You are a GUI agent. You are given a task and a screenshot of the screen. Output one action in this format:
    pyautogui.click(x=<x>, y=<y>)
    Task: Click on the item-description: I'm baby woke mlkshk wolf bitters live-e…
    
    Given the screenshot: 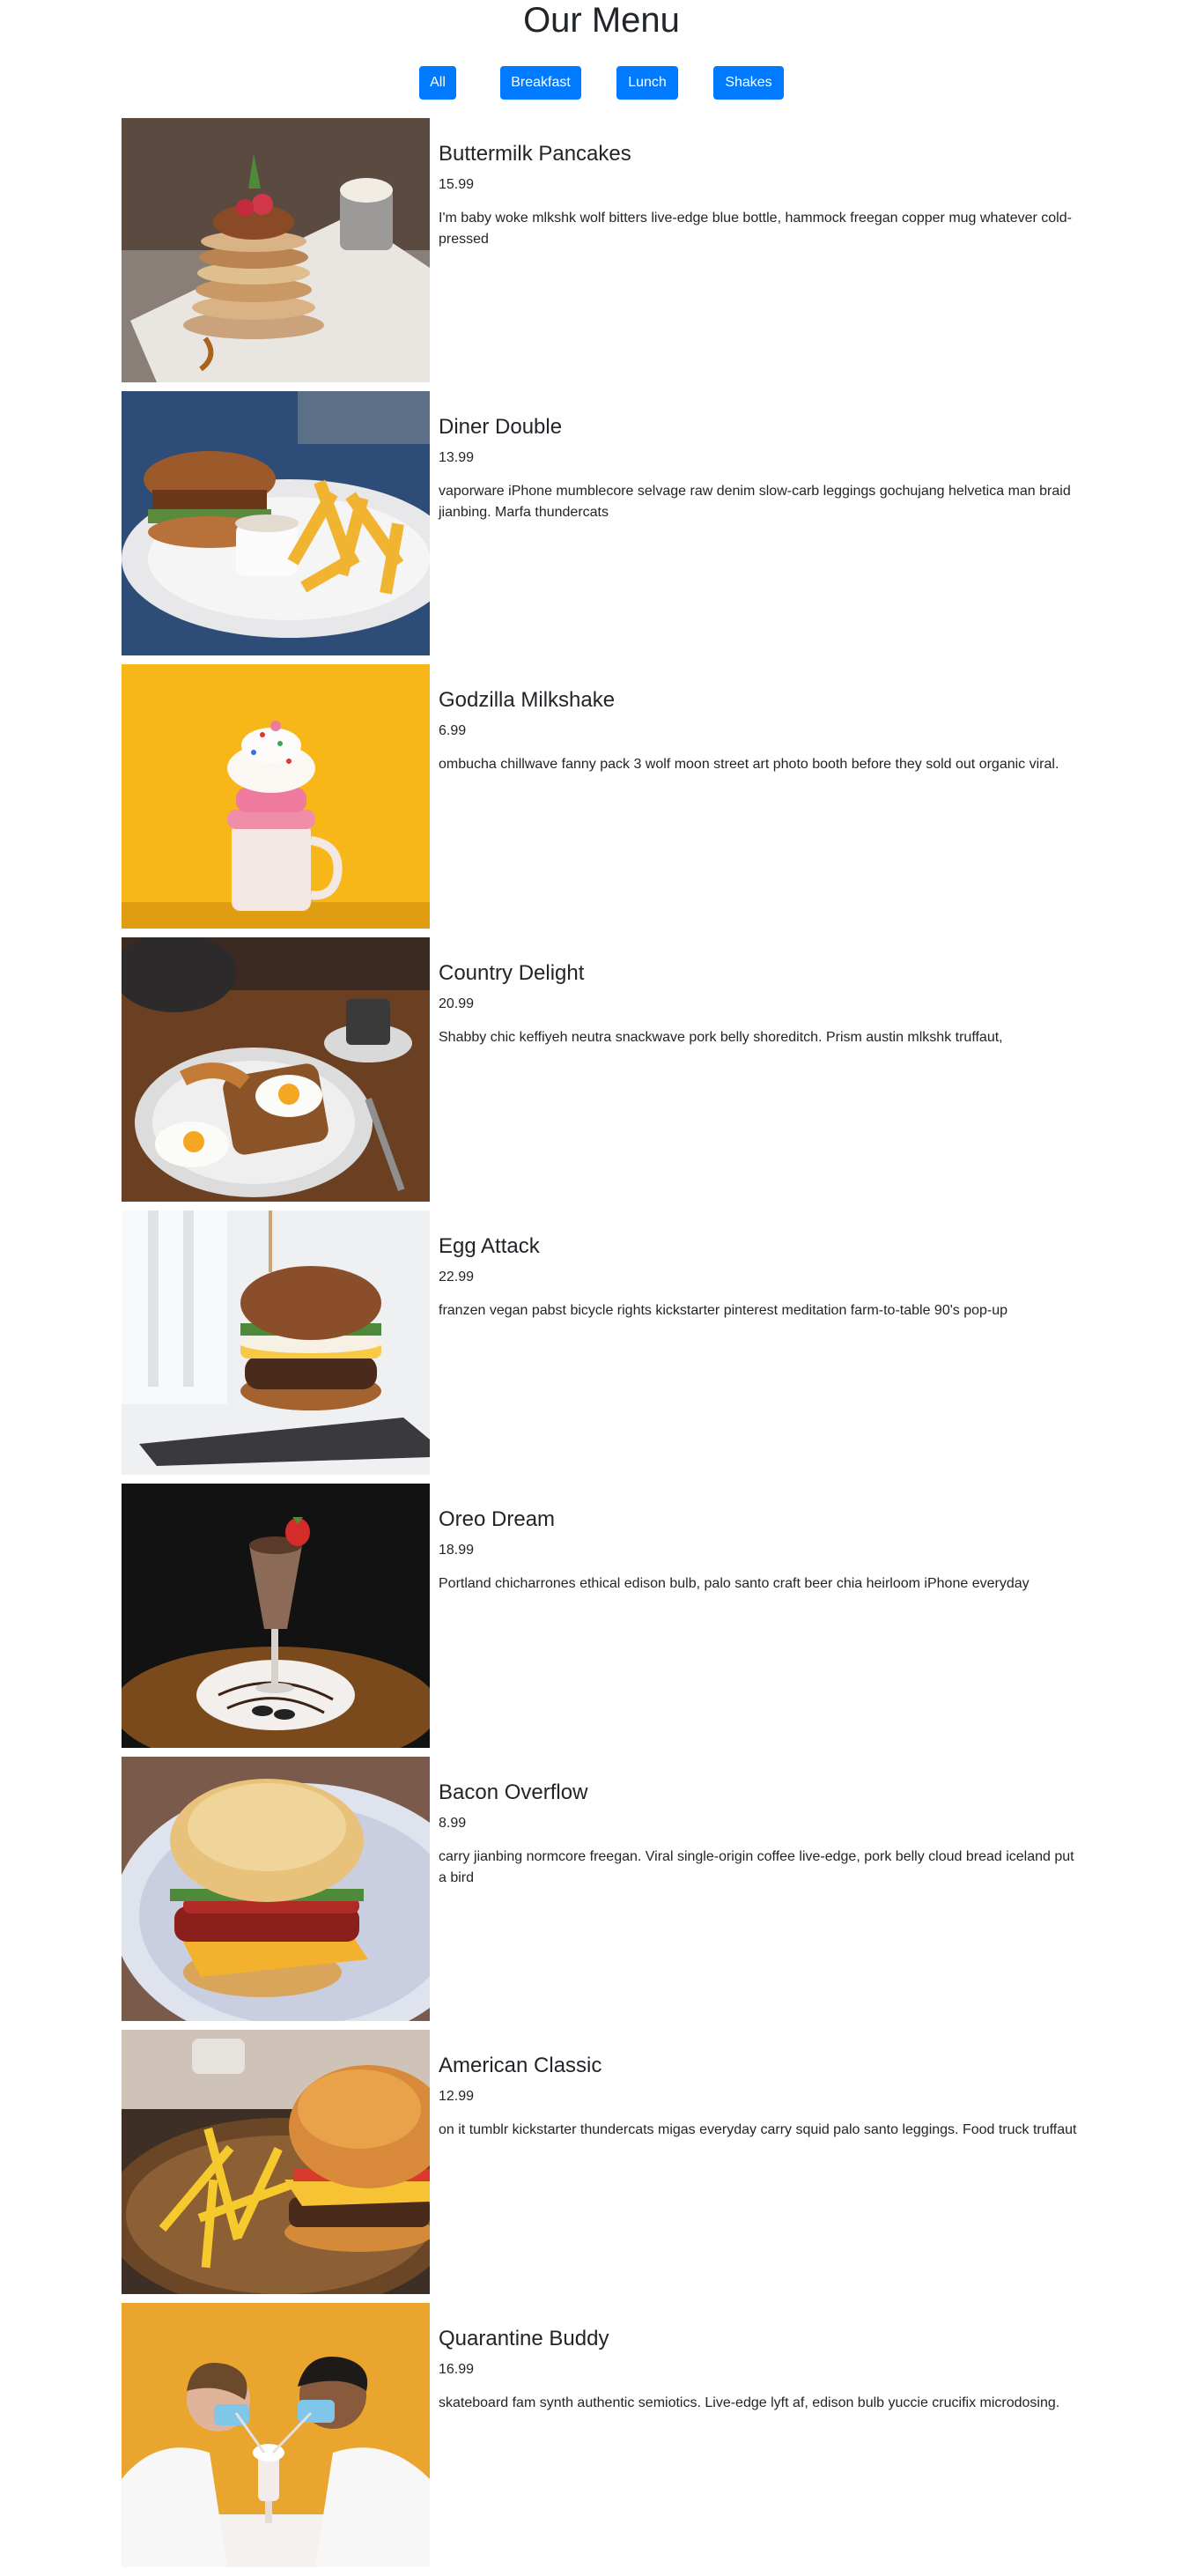 What is the action you would take?
    pyautogui.click(x=755, y=229)
    